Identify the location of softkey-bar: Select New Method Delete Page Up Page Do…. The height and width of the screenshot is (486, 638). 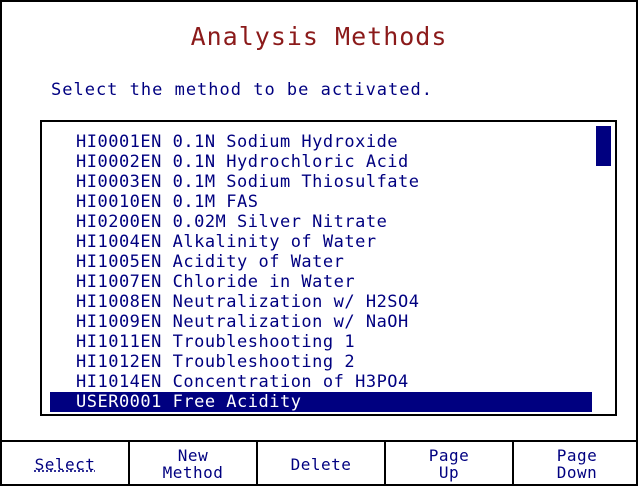
(320, 463).